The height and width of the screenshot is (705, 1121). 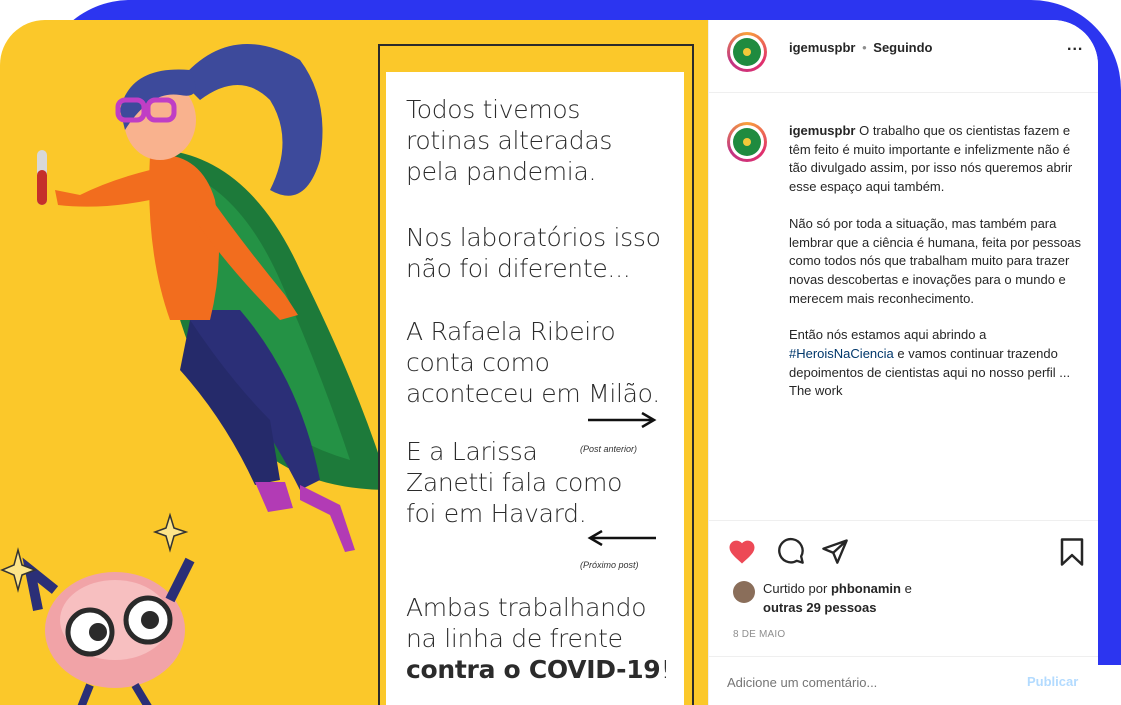 I want to click on comment-icon, so click(x=791, y=551).